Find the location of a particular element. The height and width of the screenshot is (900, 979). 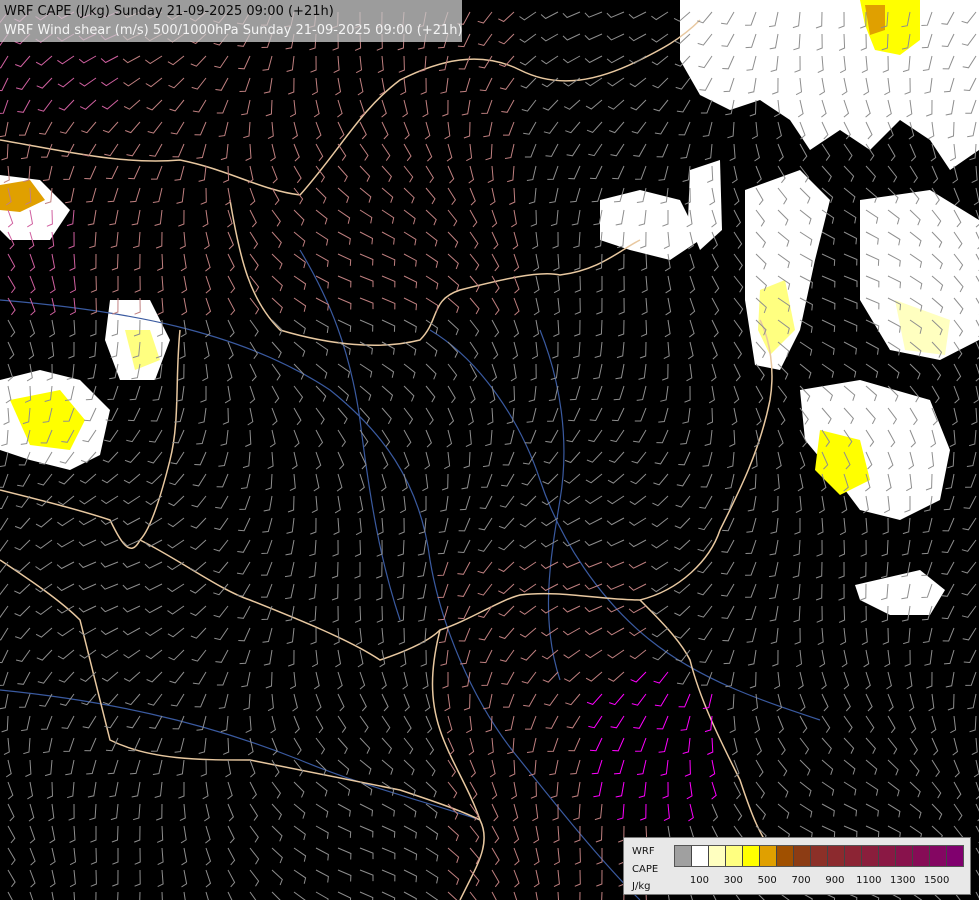

legend-tick: 700 is located at coordinates (801, 880).